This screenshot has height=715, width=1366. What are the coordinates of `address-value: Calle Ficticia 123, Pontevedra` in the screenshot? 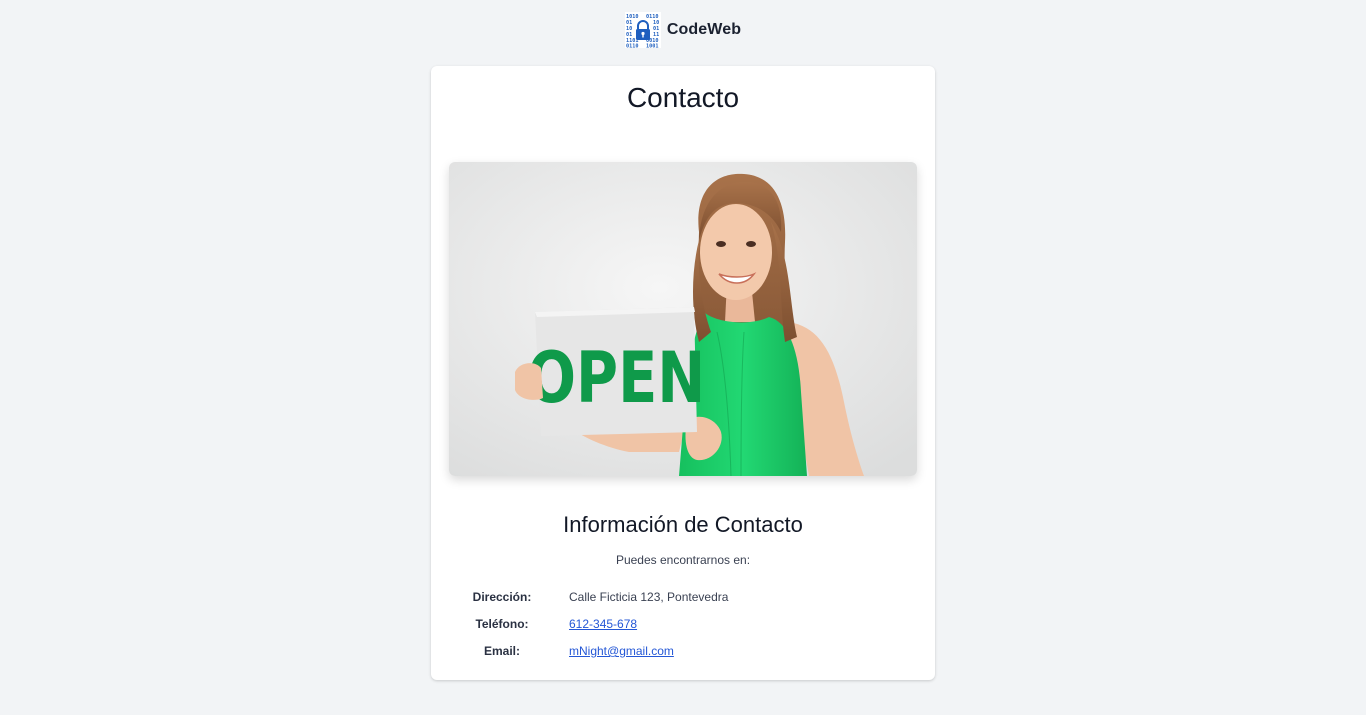 It's located at (649, 597).